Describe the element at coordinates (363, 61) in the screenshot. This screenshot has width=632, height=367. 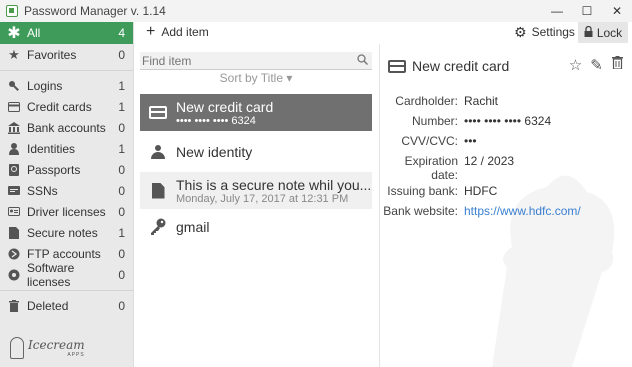
I see `search-icon` at that location.